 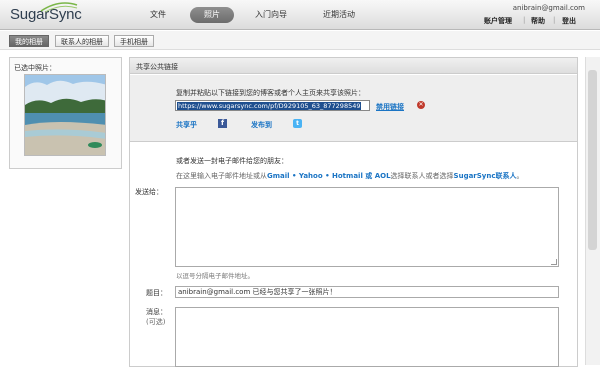 I want to click on account-email: anibrain@gmail.com, so click(x=548, y=8).